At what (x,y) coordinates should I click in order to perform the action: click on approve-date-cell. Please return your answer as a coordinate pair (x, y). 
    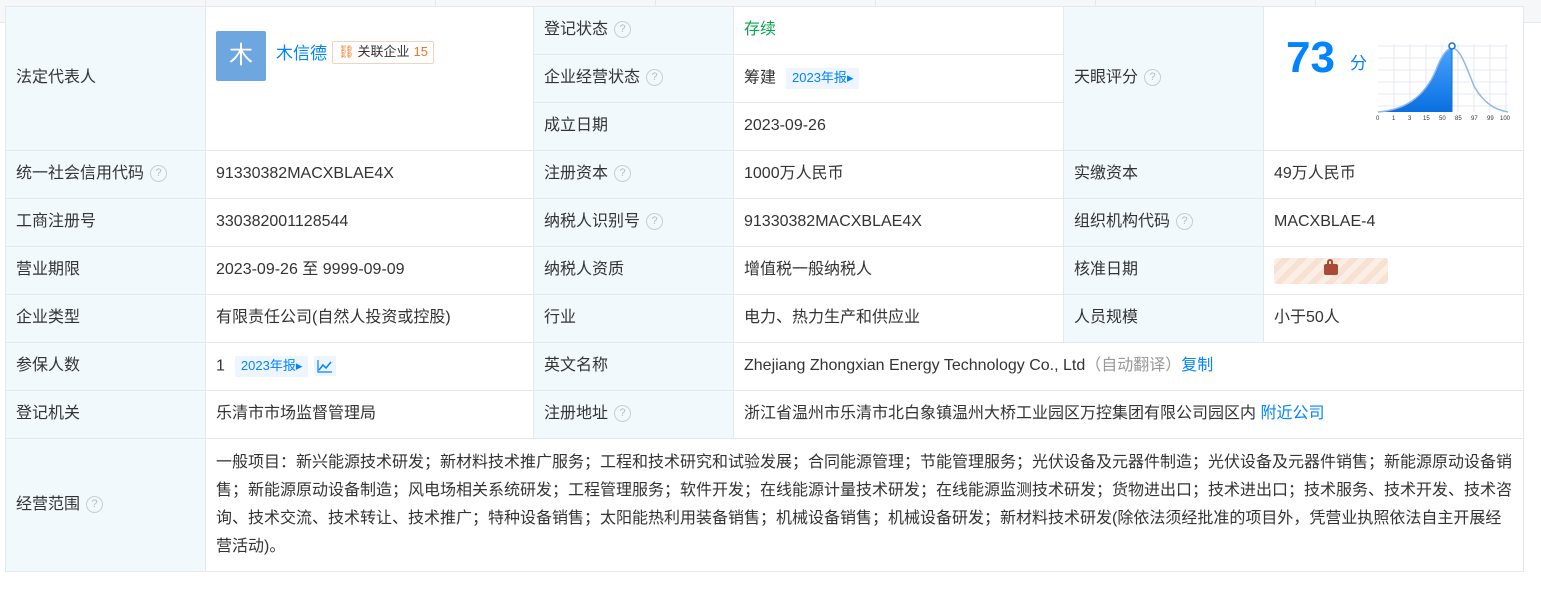
    Looking at the image, I should click on (1393, 270).